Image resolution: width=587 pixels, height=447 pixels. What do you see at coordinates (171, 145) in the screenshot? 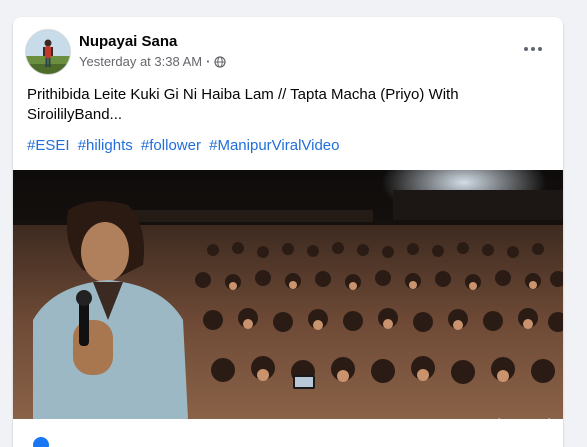
I see `hashtag-link: #follower` at bounding box center [171, 145].